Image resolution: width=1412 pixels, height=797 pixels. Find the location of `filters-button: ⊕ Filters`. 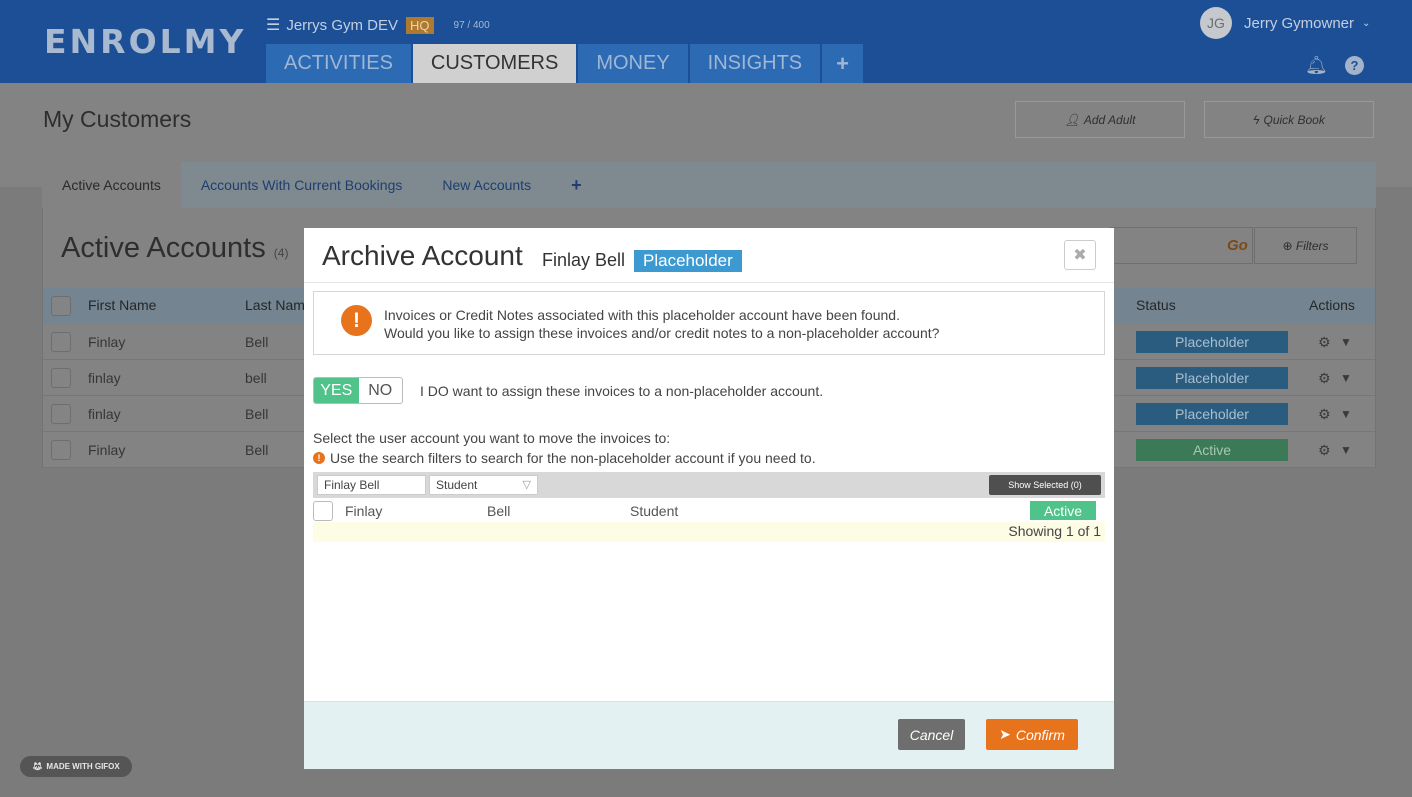

filters-button: ⊕ Filters is located at coordinates (1305, 245).